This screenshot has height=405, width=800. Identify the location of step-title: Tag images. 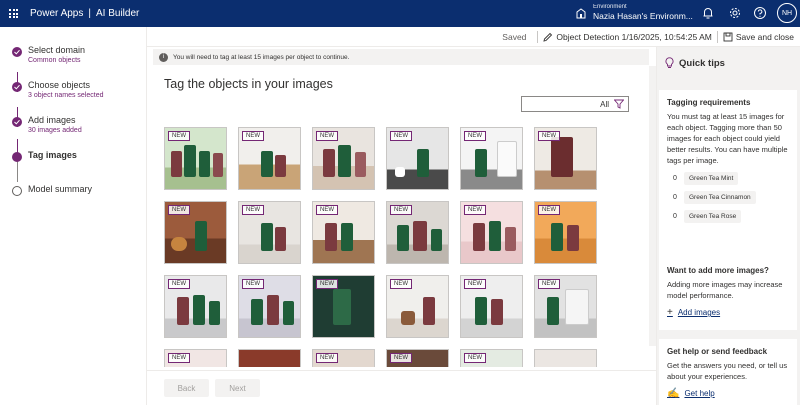
(52, 155).